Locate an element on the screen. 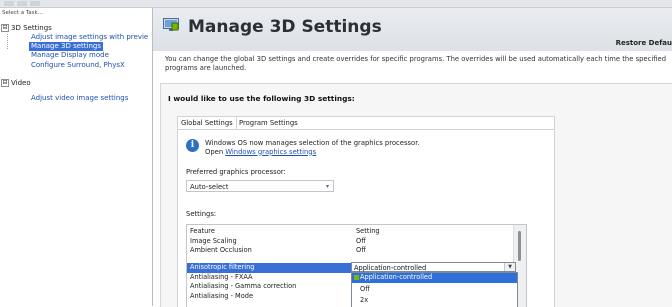  chevron-down-icon: ▾ is located at coordinates (327, 186).